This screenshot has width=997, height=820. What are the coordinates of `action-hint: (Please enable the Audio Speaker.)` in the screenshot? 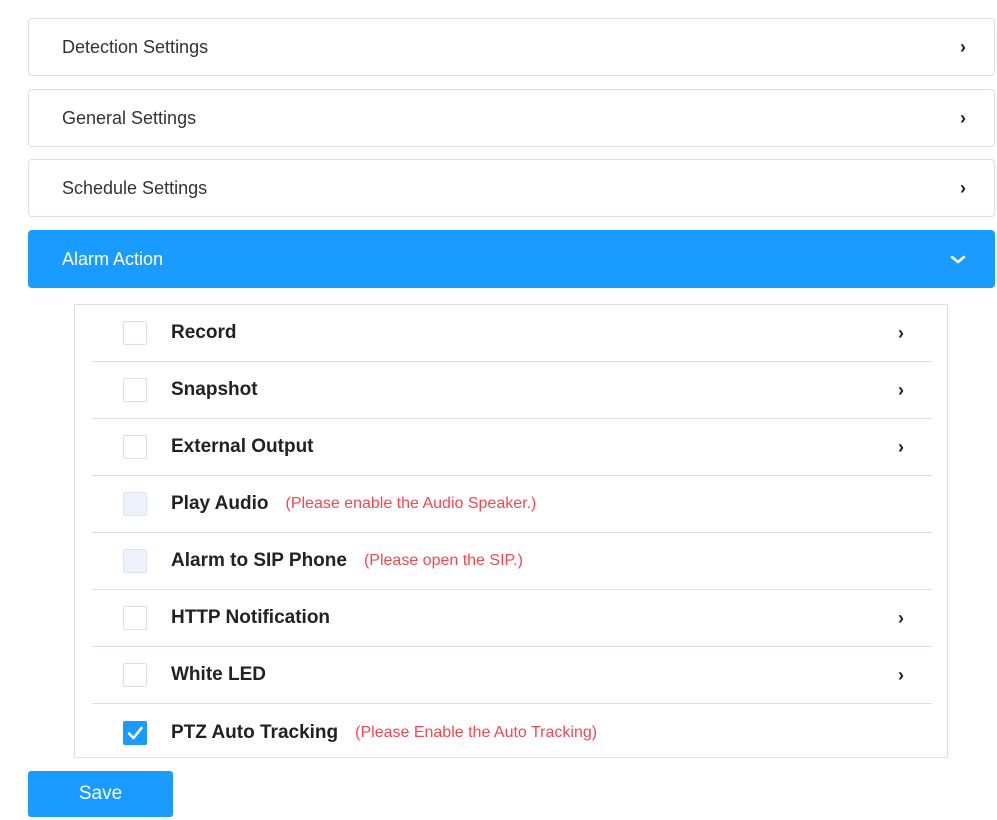 It's located at (411, 503).